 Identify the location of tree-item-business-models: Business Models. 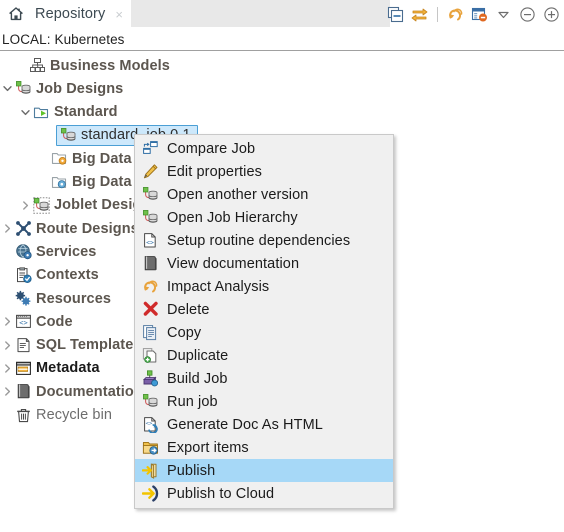
(92, 65).